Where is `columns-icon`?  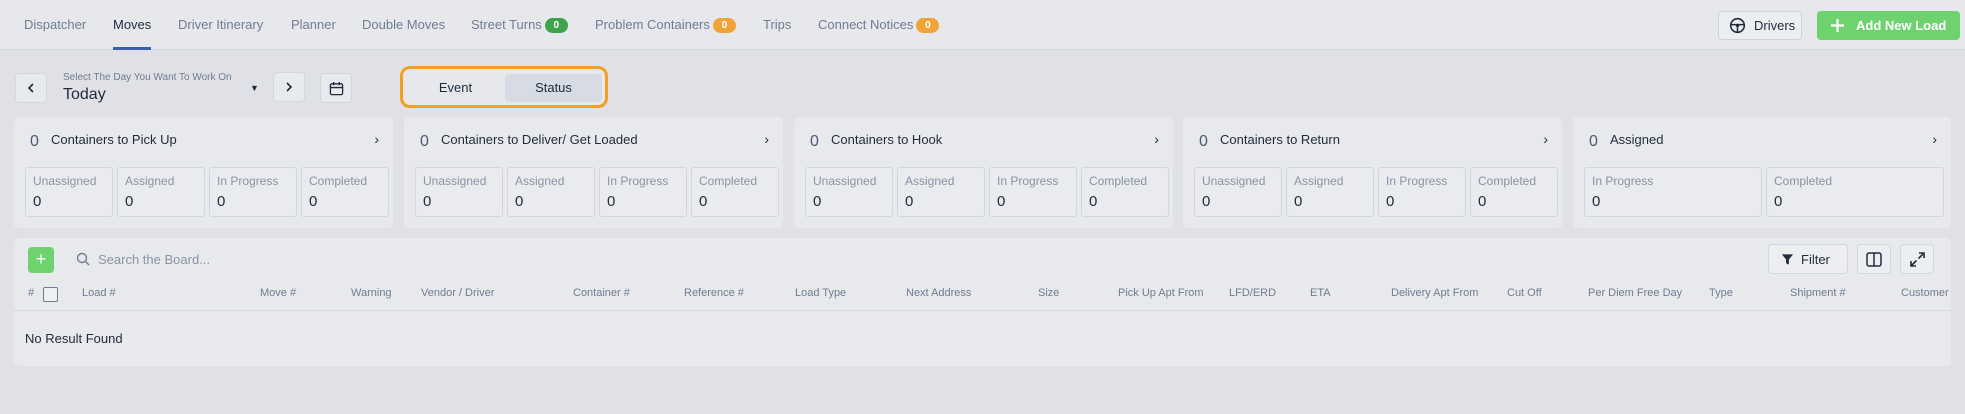
columns-icon is located at coordinates (1874, 259).